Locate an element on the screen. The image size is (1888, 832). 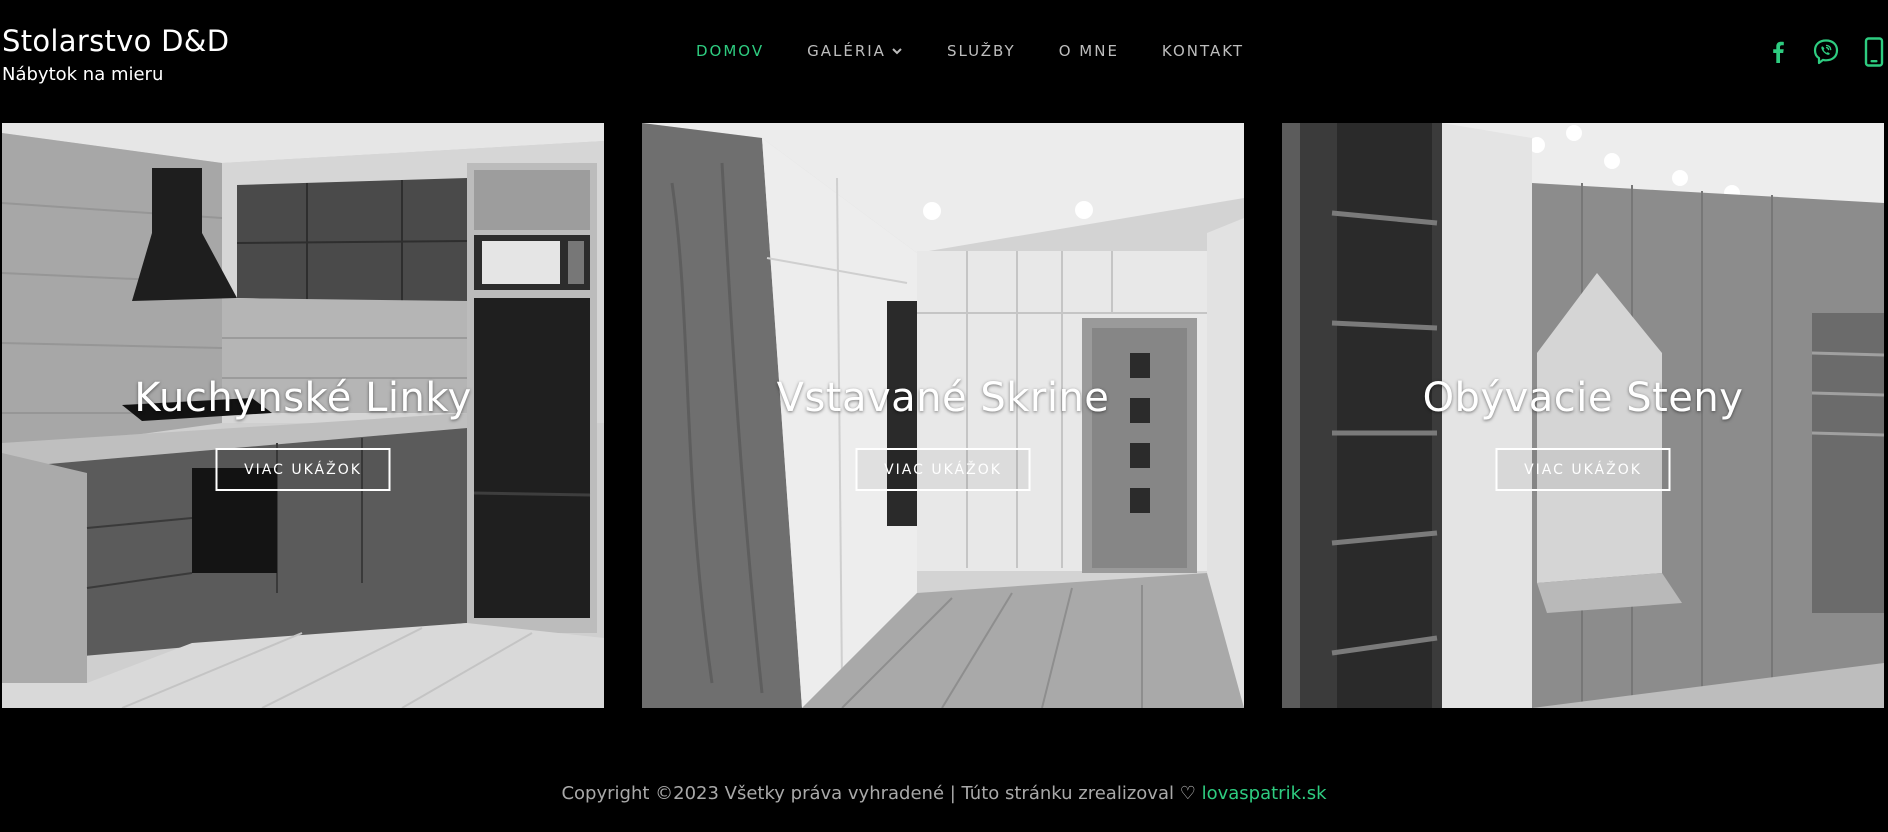
main-nav: DOMOV GALÉRIA SLUŽBY O MNE KONTAKT is located at coordinates (991, 51).